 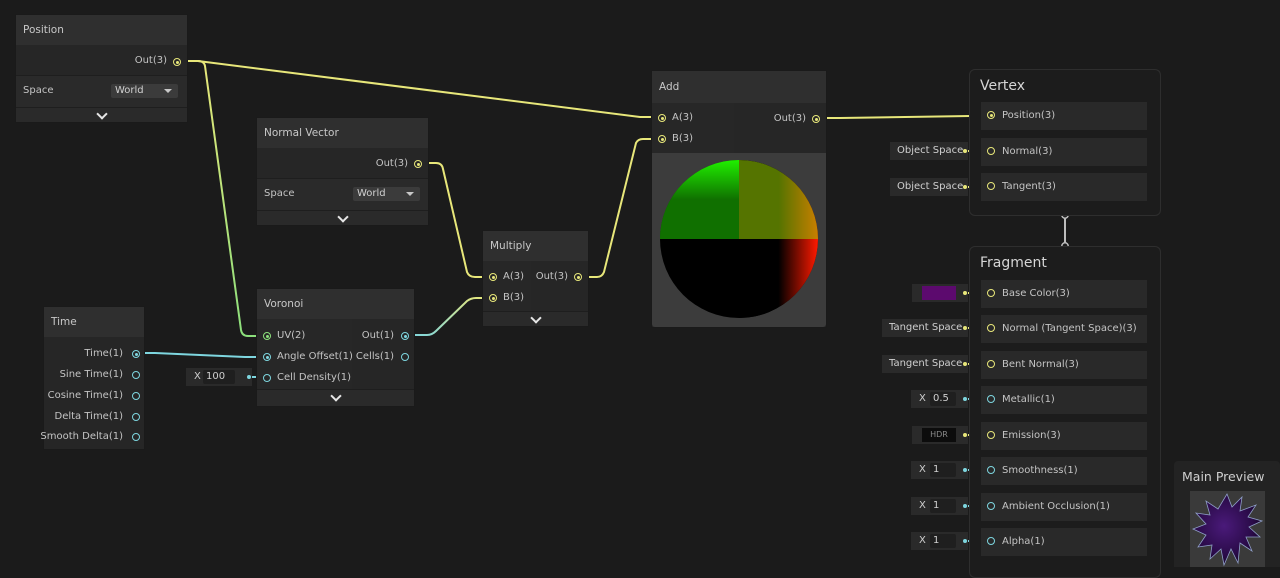 I want to click on slot-ambient-occlusion: Ambient Occlusion(1), so click(x=1064, y=507).